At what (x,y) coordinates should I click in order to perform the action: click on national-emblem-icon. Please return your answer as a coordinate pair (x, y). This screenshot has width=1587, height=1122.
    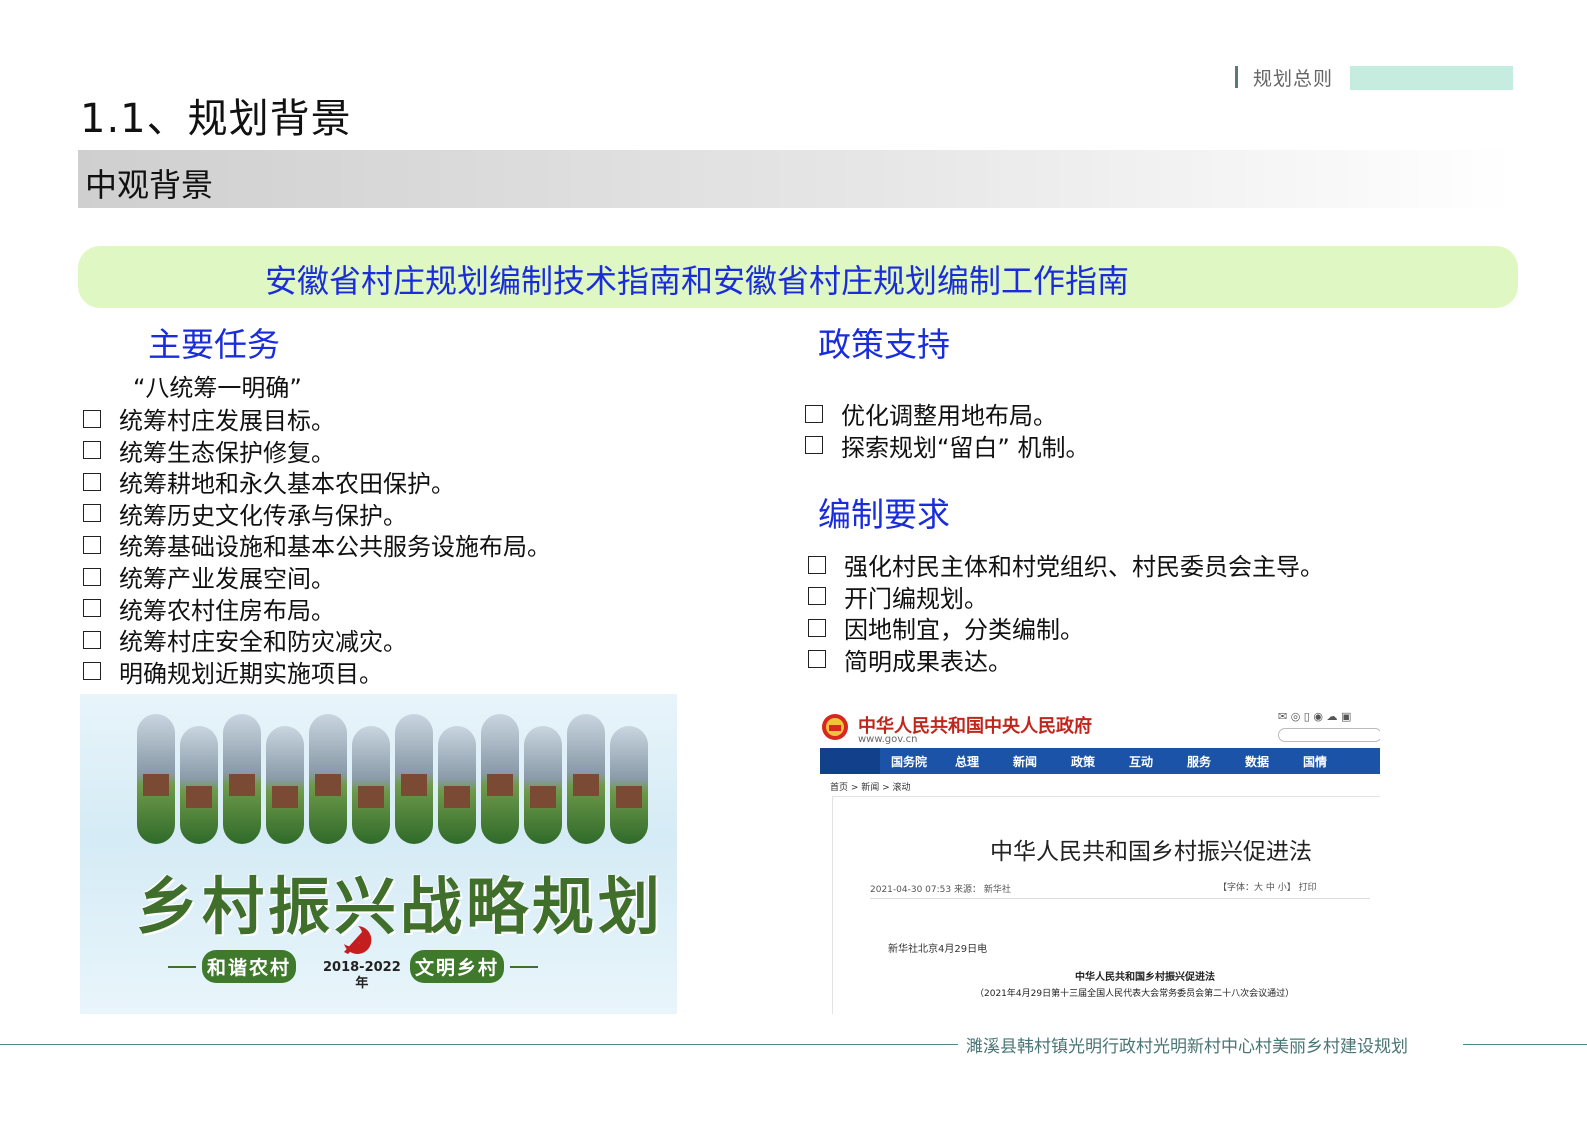
    Looking at the image, I should click on (835, 727).